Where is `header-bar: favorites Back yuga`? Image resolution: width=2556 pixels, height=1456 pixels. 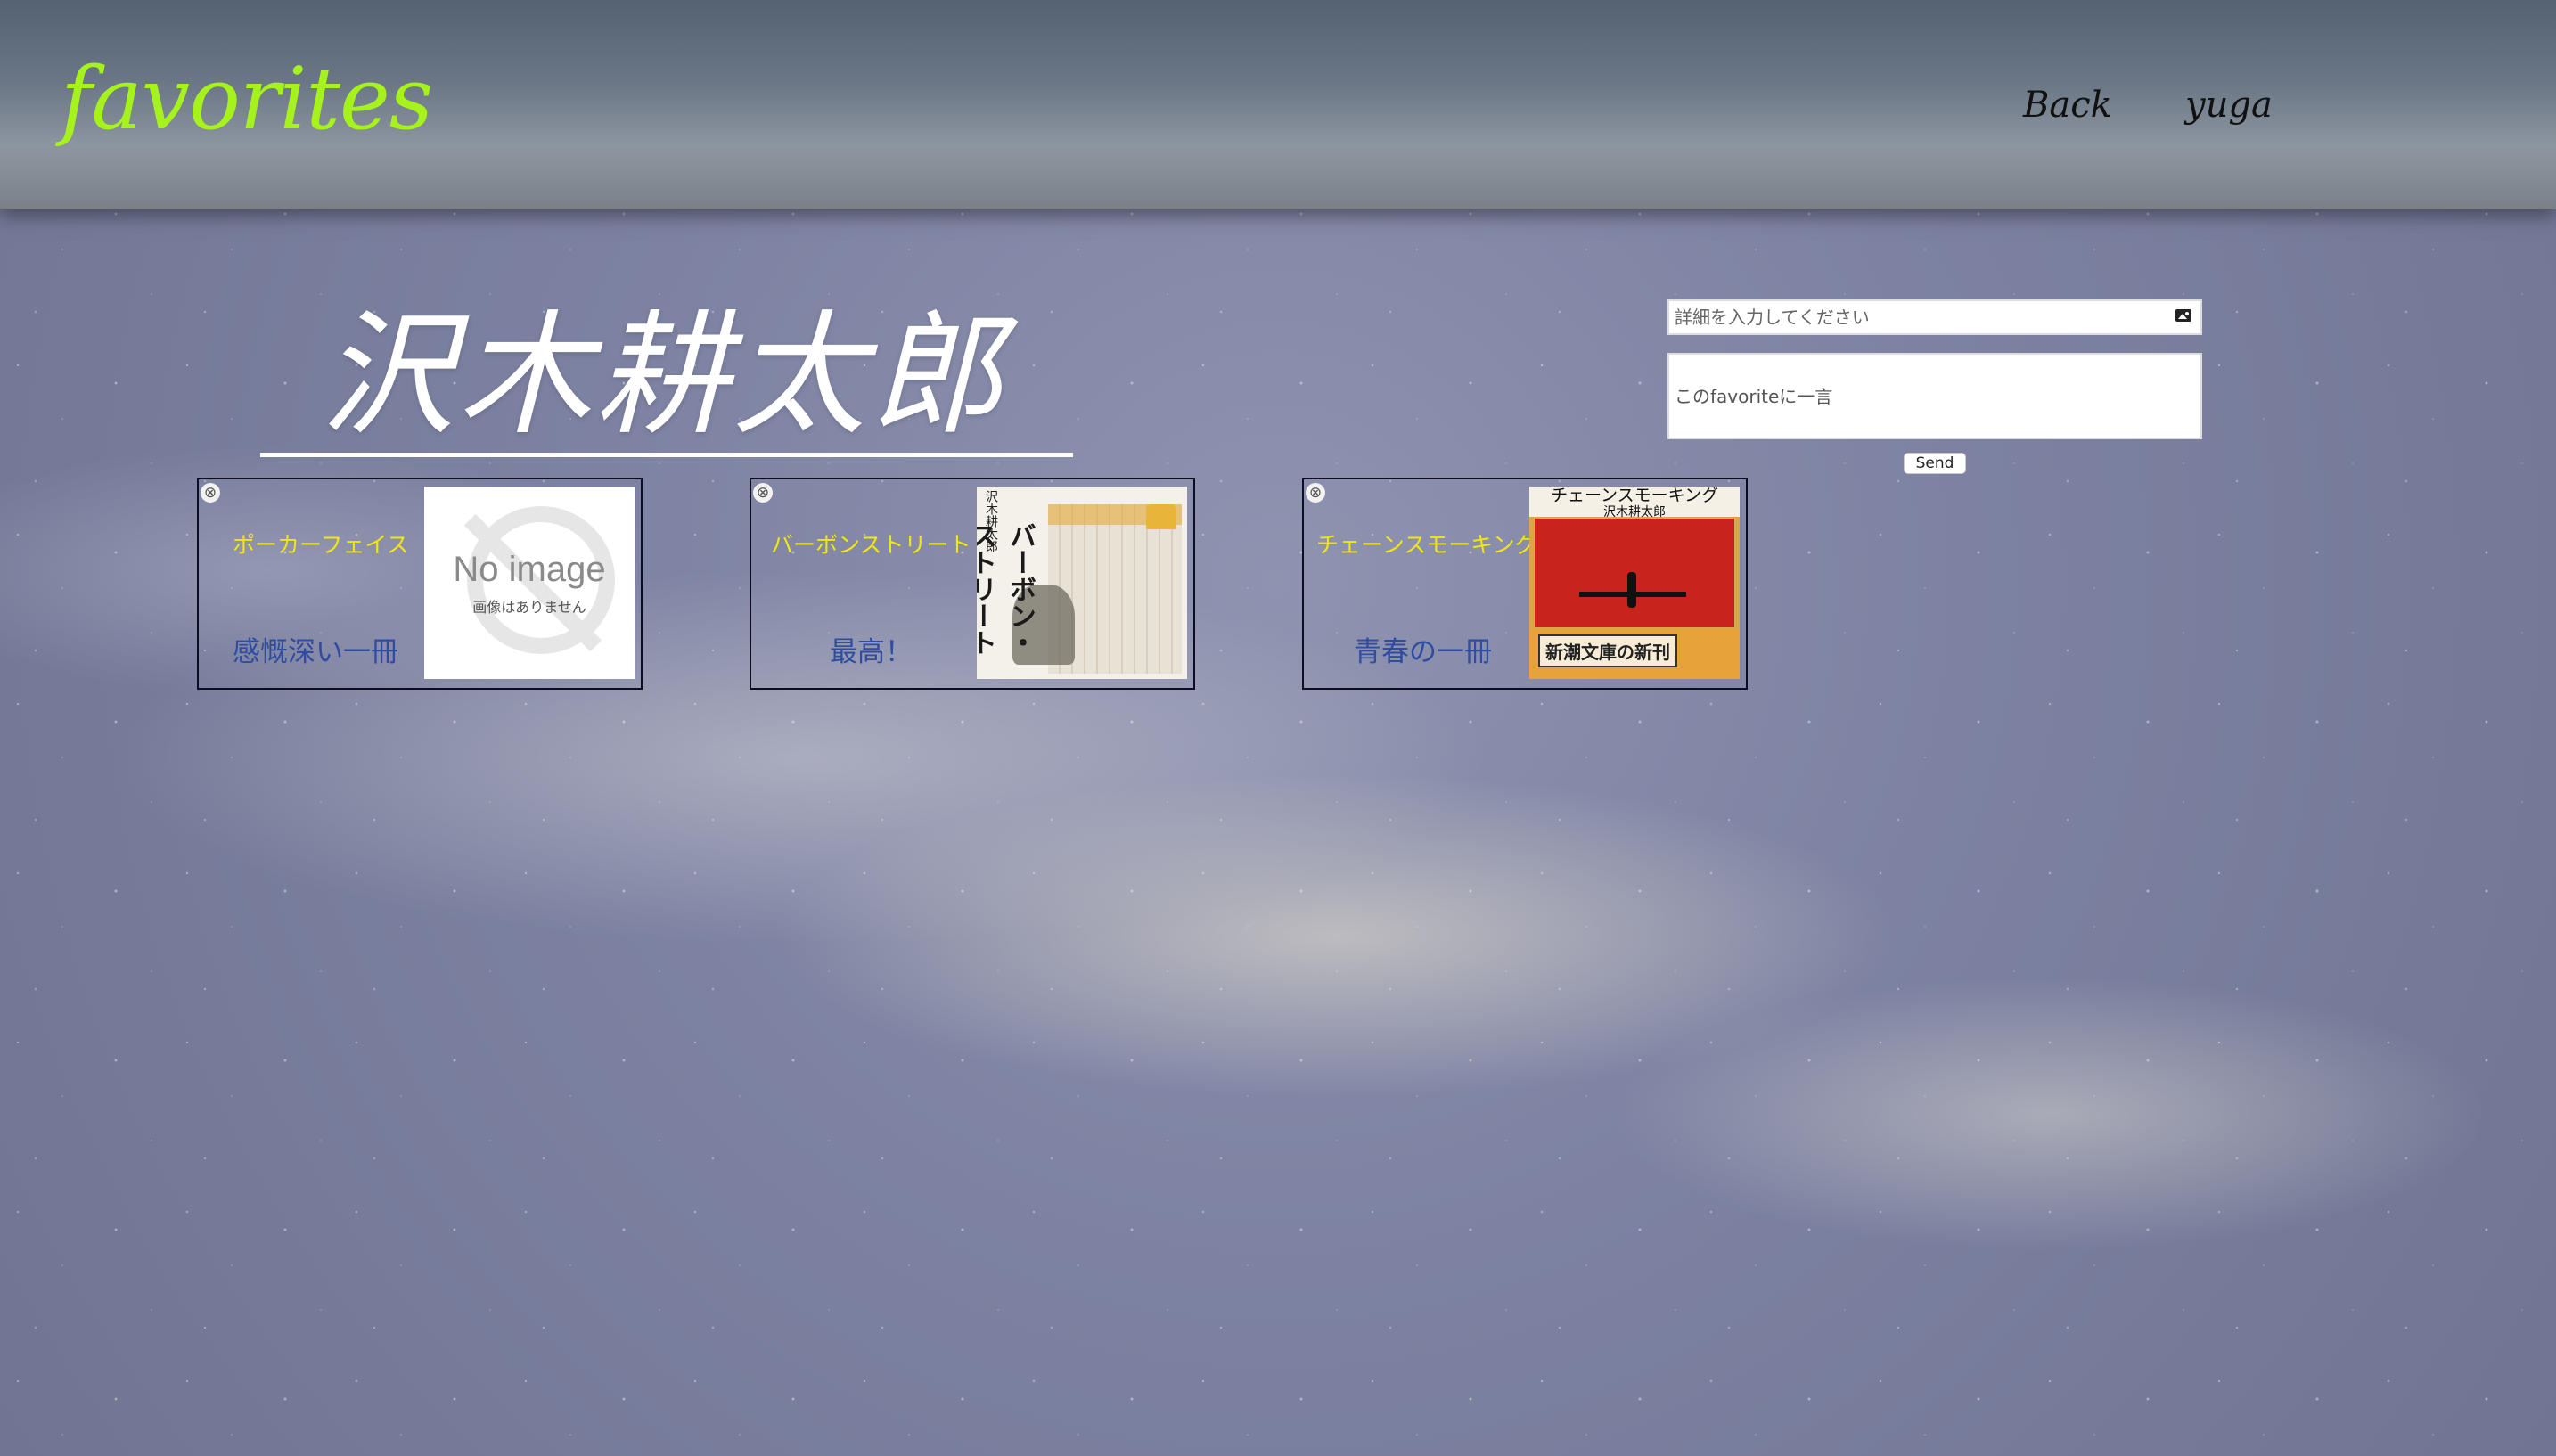 header-bar: favorites Back yuga is located at coordinates (1278, 104).